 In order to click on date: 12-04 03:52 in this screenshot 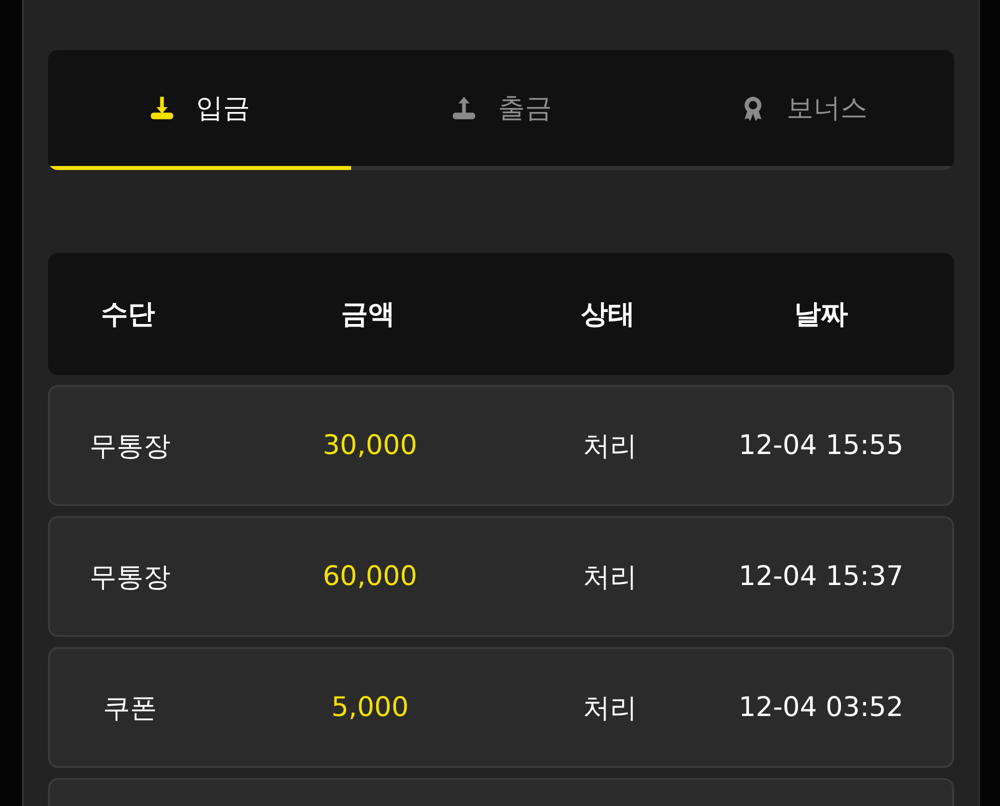, I will do `click(821, 707)`.